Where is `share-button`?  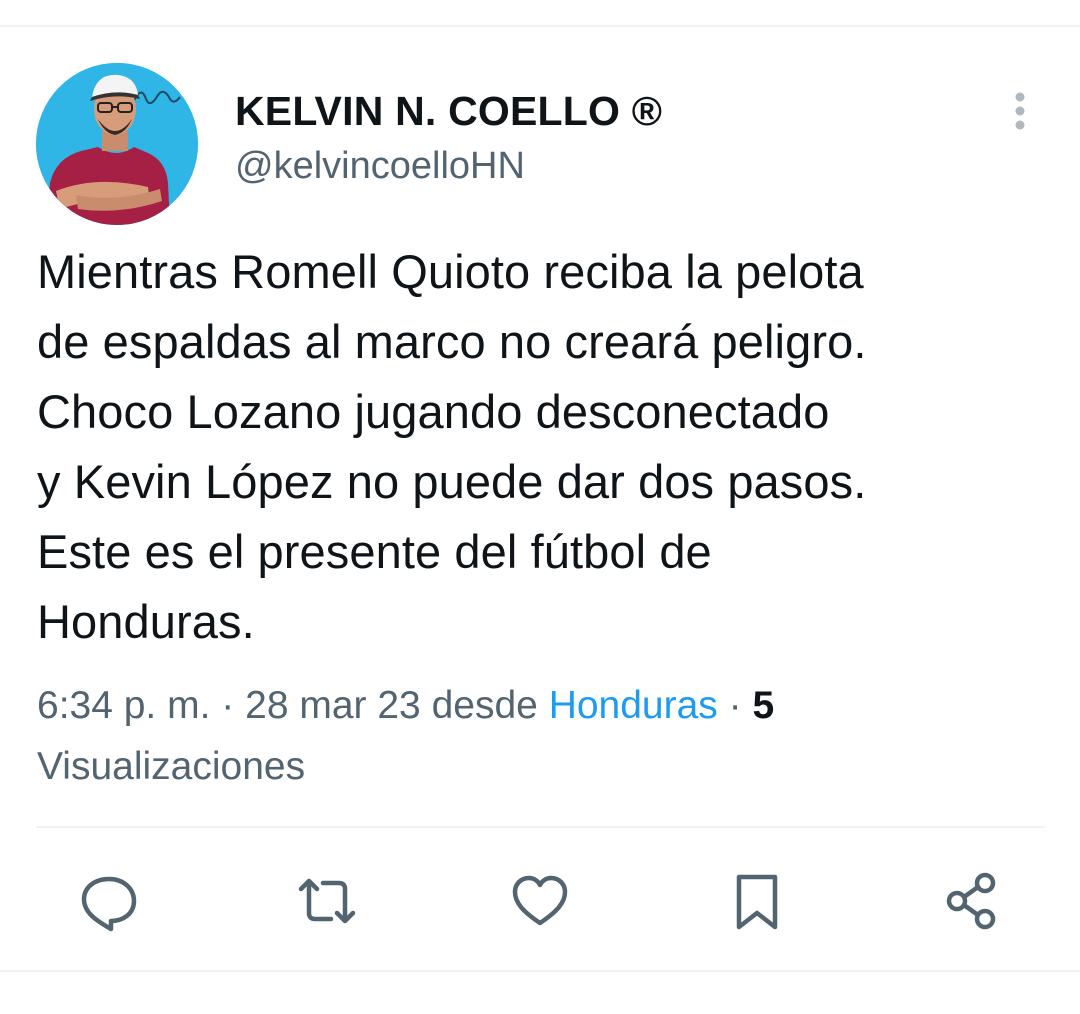 share-button is located at coordinates (971, 901).